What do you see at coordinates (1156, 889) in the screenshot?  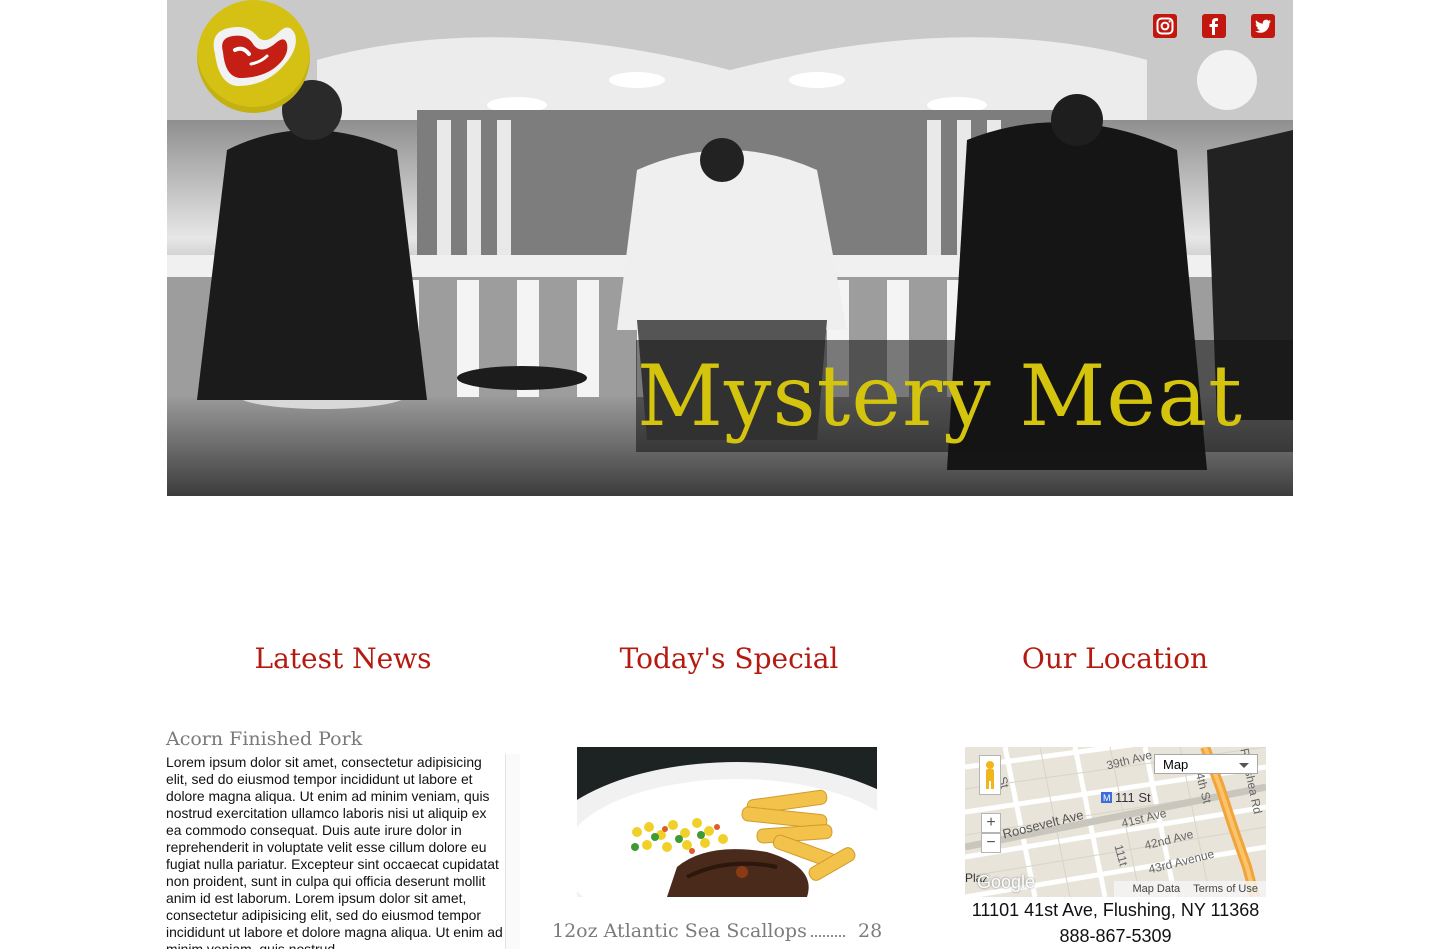 I see `map-data-link: Map Data` at bounding box center [1156, 889].